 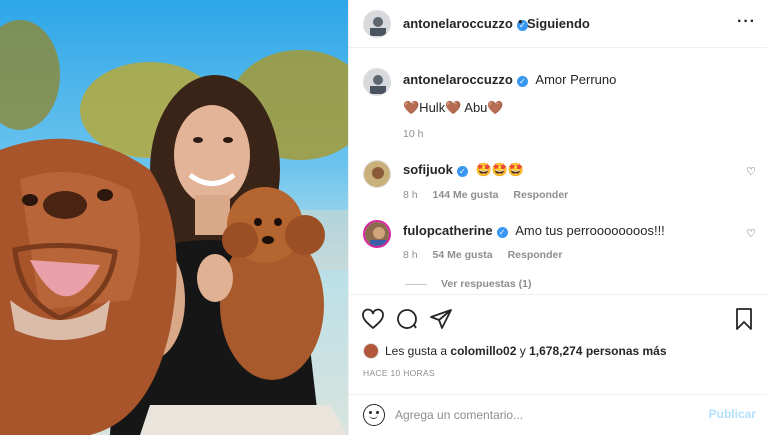 I want to click on bookmark-icon, so click(x=744, y=319).